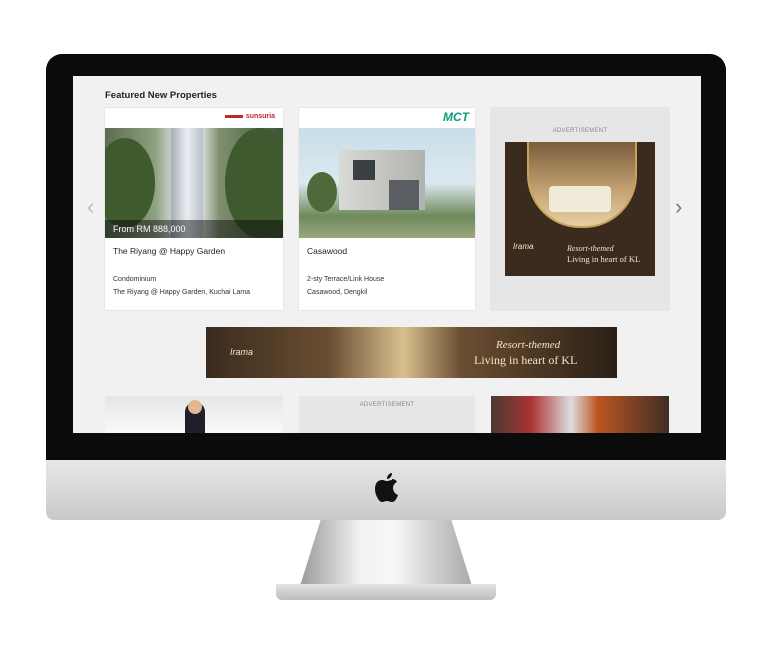  What do you see at coordinates (337, 292) in the screenshot?
I see `property-location: Casawood, Dengkil` at bounding box center [337, 292].